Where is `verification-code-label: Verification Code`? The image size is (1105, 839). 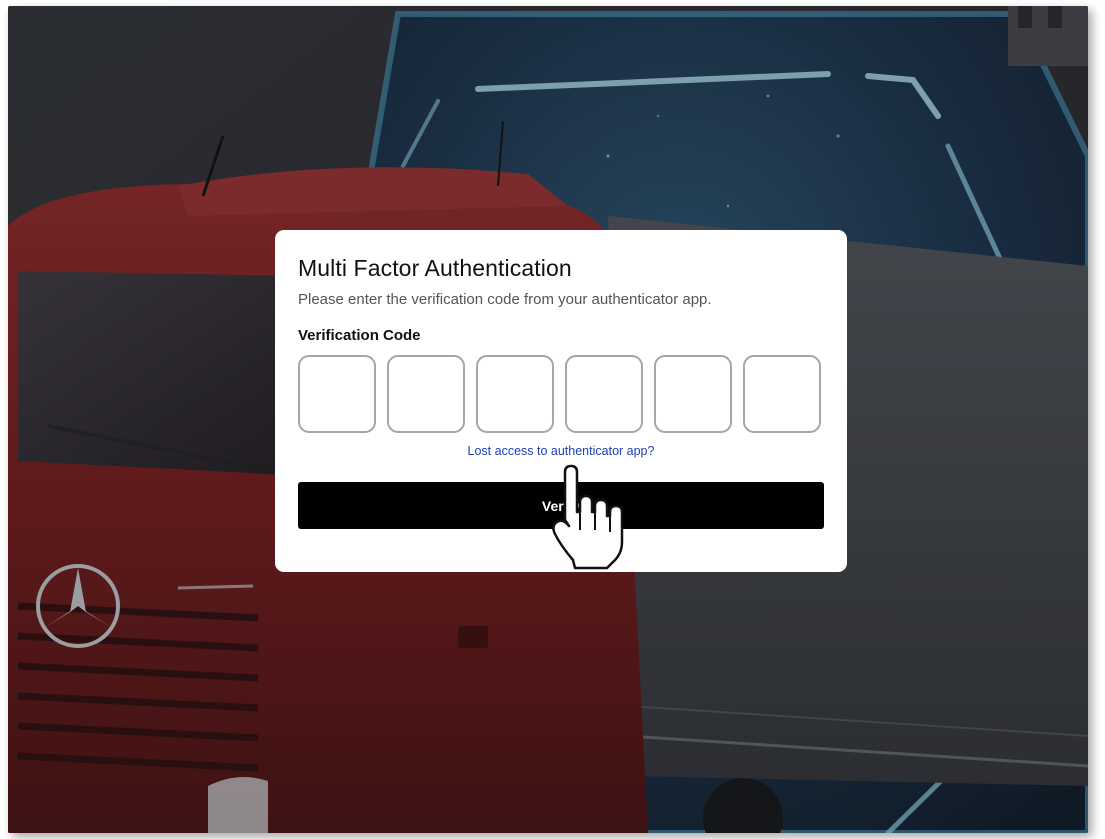 verification-code-label: Verification Code is located at coordinates (359, 335).